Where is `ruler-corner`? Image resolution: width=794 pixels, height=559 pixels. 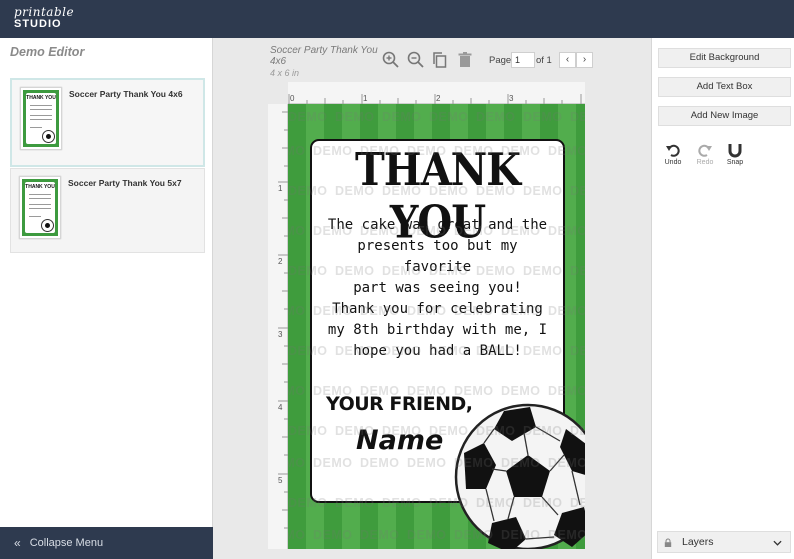
ruler-corner is located at coordinates (278, 93).